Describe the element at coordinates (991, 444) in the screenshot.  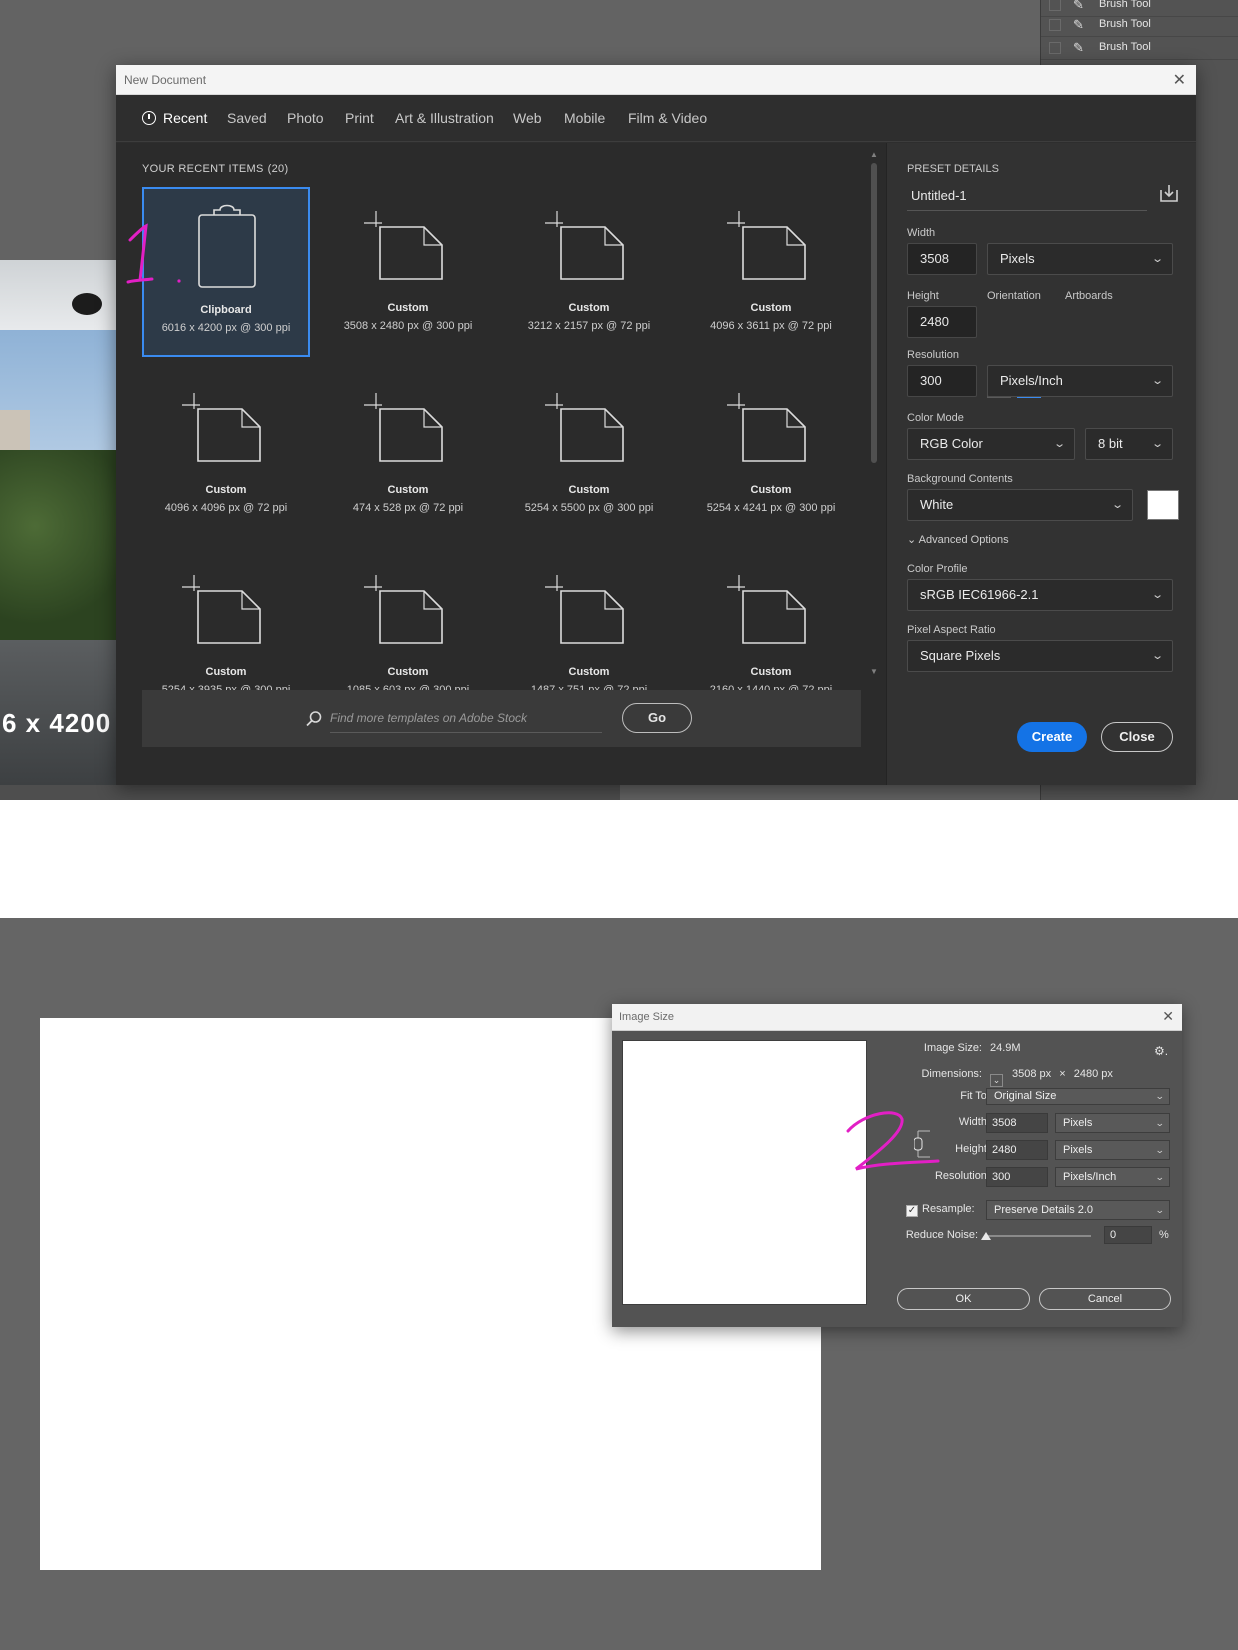
I see `color-mode-select: RGB Color ⌄` at that location.